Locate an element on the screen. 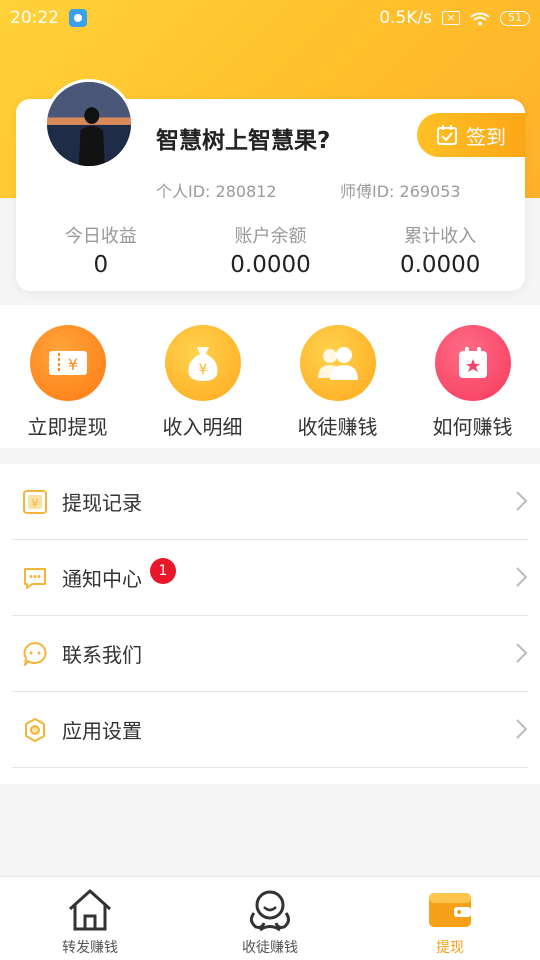 The width and height of the screenshot is (540, 960). stat-label: 今日收益 is located at coordinates (100, 236).